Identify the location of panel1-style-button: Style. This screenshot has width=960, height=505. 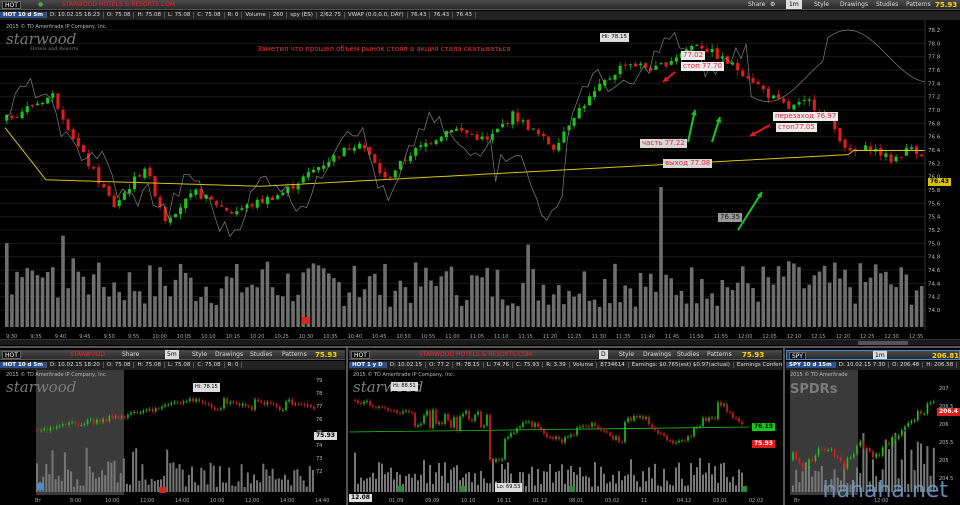
(199, 354).